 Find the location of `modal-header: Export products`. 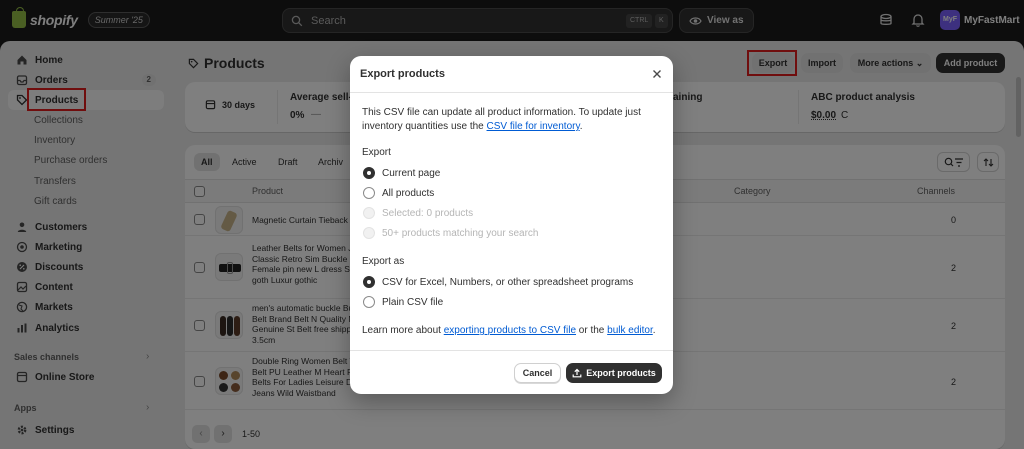

modal-header: Export products is located at coordinates (511, 74).